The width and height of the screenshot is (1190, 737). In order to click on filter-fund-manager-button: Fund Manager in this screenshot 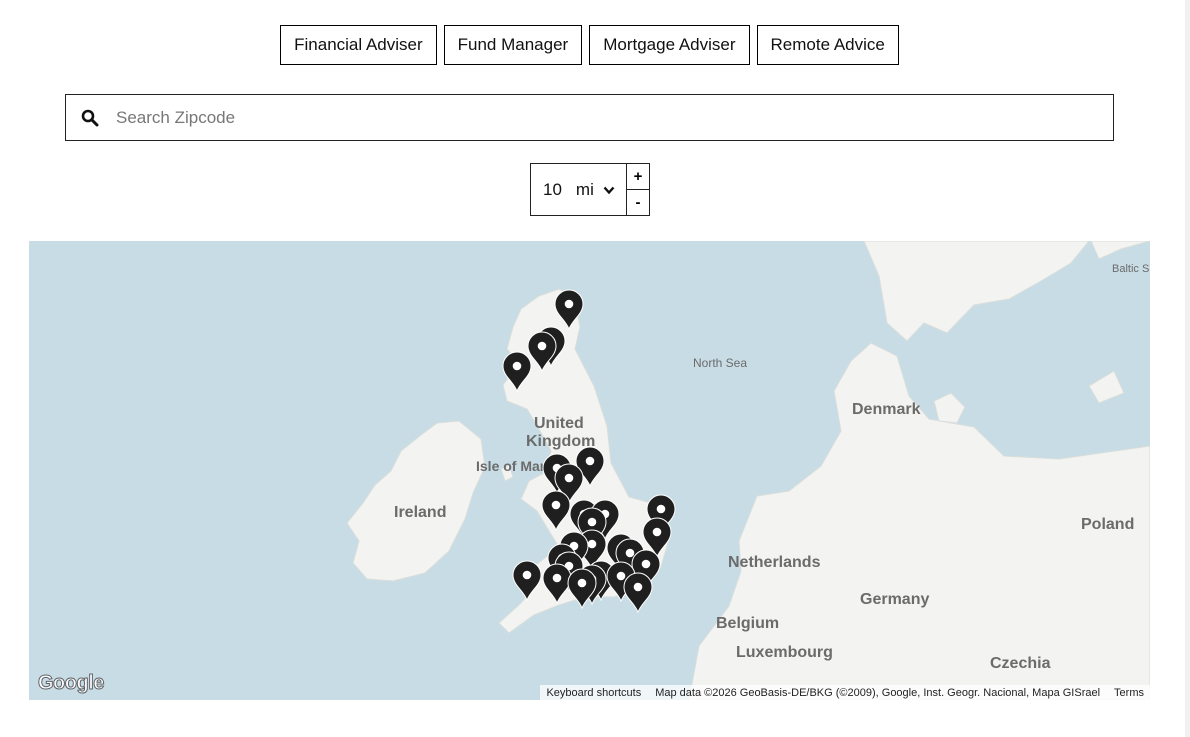, I will do `click(513, 45)`.